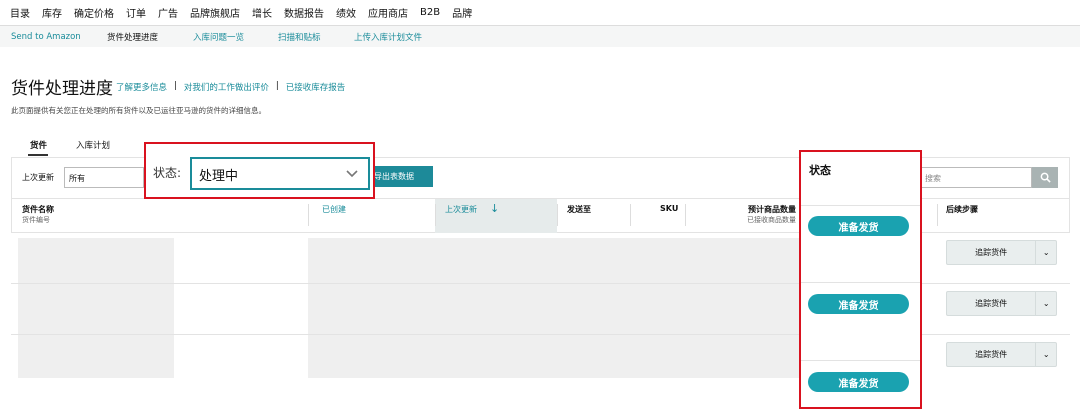 The width and height of the screenshot is (1080, 409). What do you see at coordinates (136, 12) in the screenshot?
I see `nav-orders: 订单` at bounding box center [136, 12].